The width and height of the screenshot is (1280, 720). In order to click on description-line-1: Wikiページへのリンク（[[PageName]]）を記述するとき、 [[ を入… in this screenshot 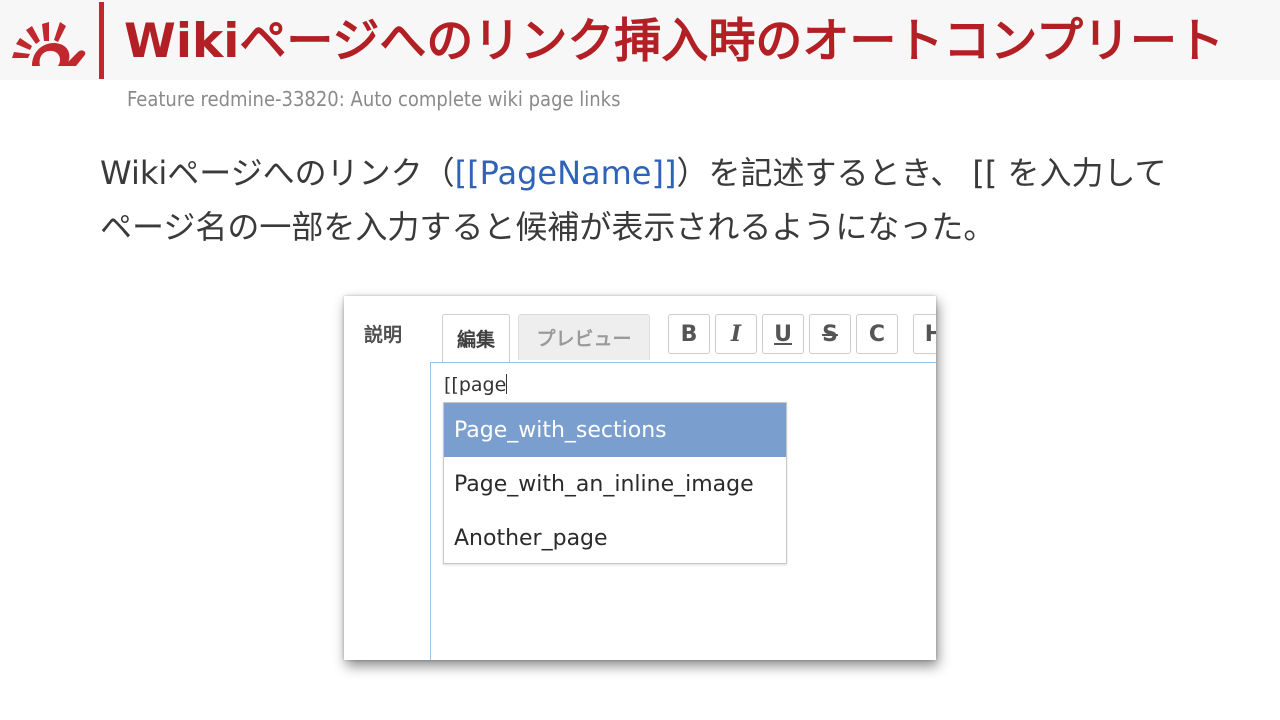, I will do `click(660, 173)`.